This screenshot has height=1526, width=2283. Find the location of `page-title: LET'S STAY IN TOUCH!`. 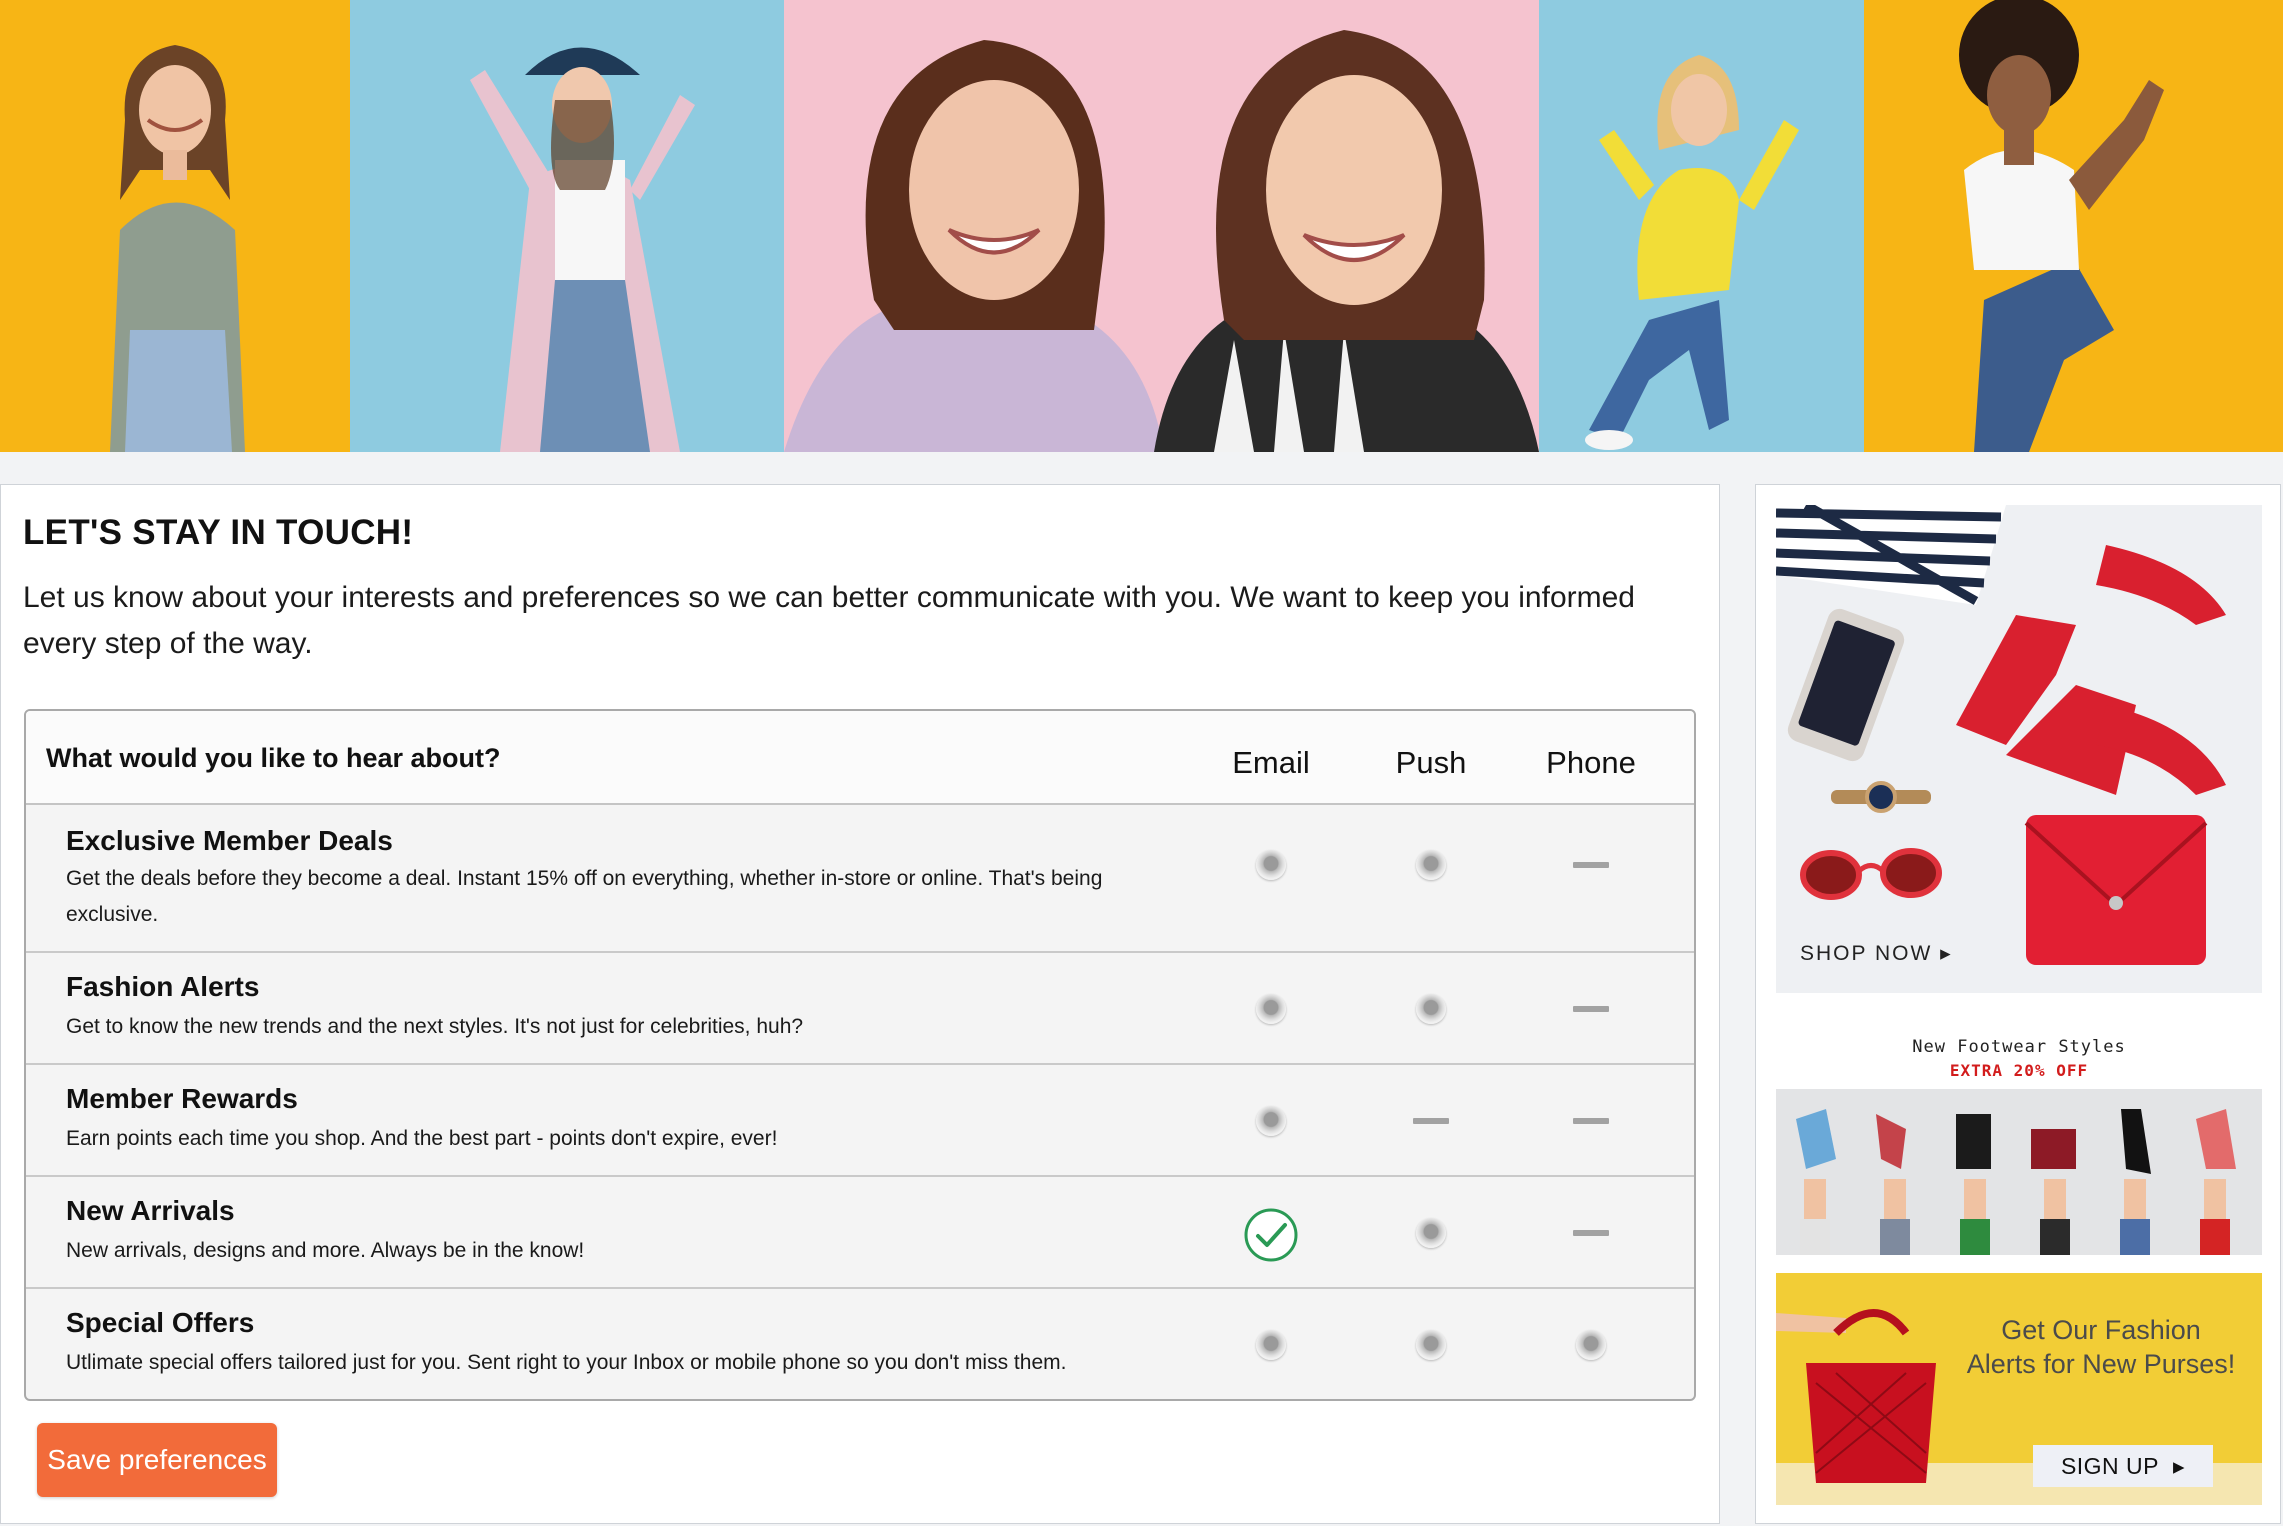

page-title: LET'S STAY IN TOUCH! is located at coordinates (218, 532).